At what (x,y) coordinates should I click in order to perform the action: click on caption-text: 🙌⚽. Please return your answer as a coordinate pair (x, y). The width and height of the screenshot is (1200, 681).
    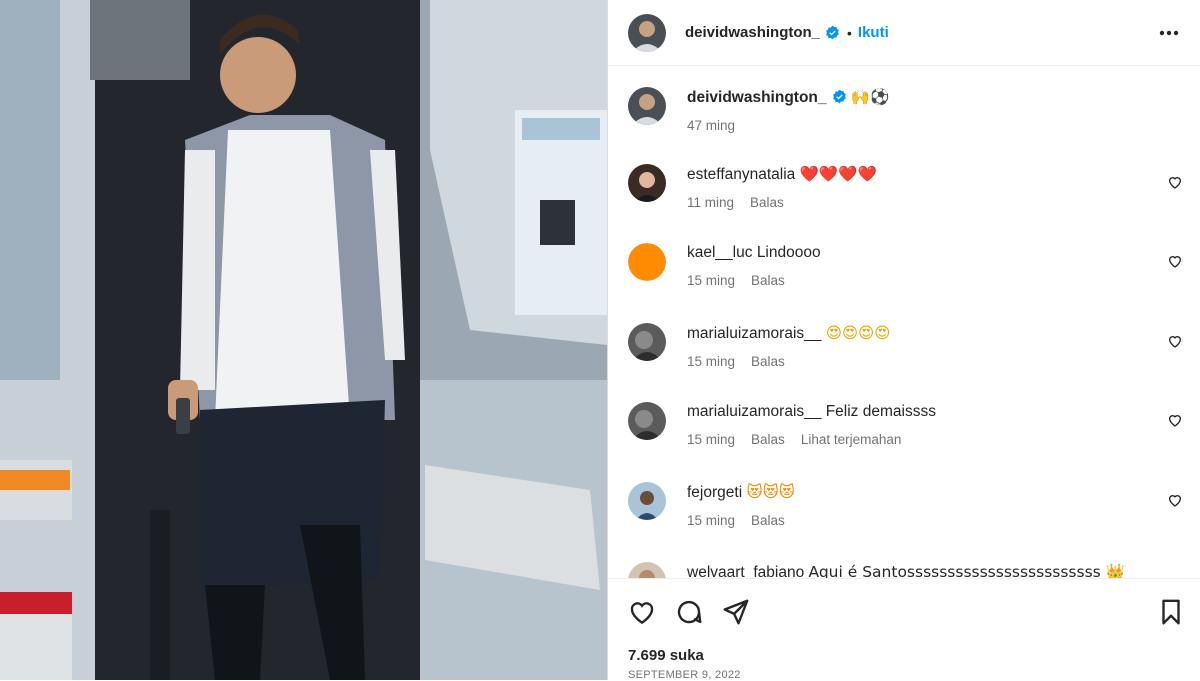
    Looking at the image, I should click on (870, 97).